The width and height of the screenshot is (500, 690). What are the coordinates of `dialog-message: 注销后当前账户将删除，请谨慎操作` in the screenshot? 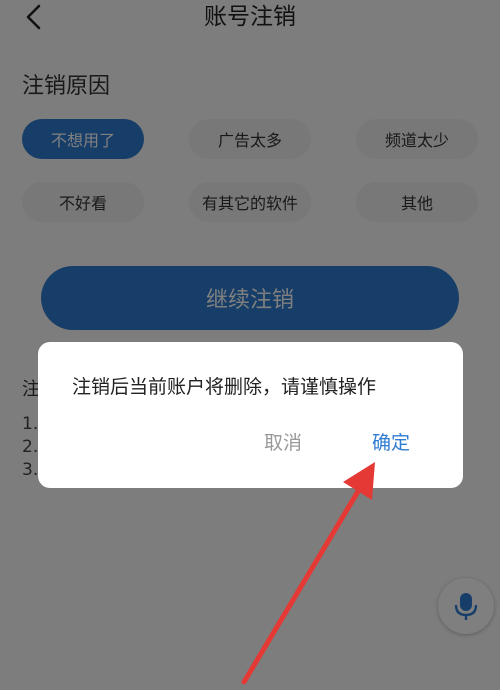 It's located at (224, 387).